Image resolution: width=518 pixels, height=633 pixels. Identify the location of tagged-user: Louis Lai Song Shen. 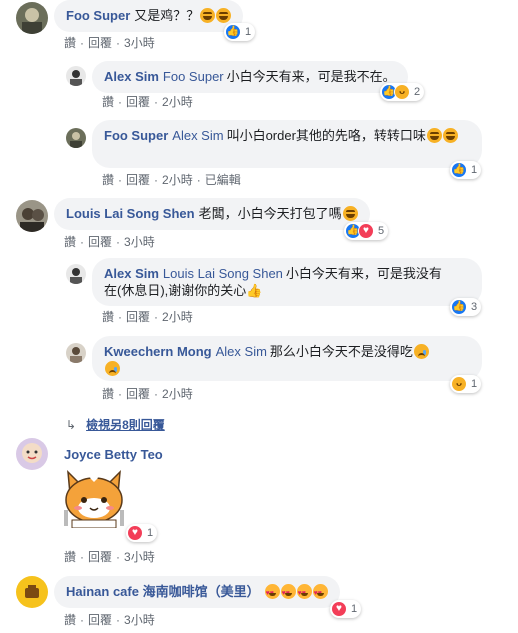
(223, 273).